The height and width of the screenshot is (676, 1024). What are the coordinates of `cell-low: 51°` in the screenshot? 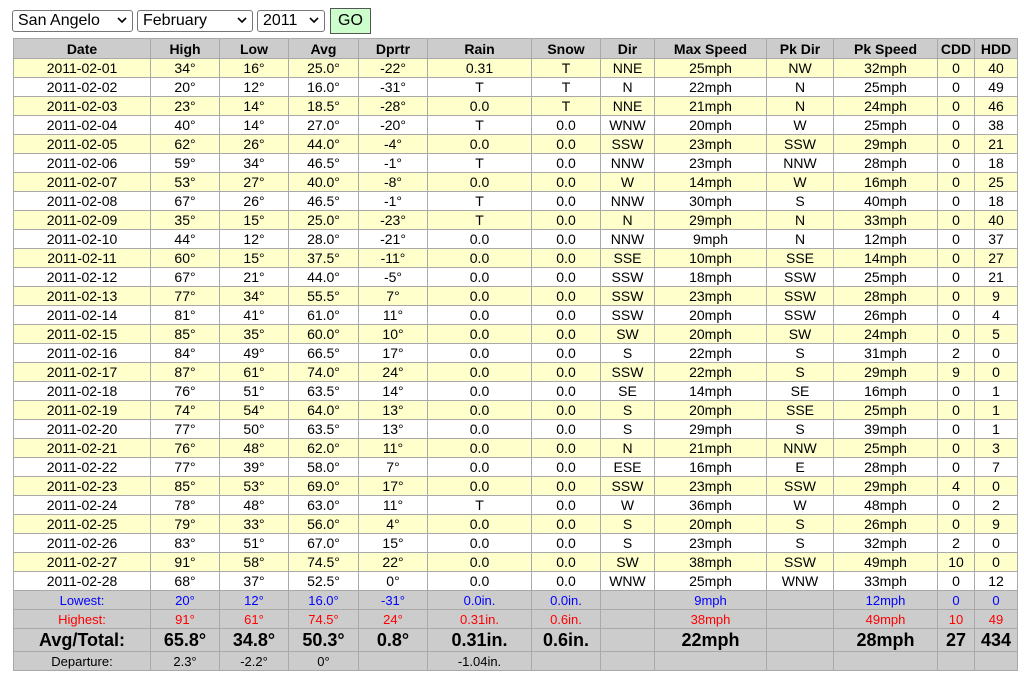 It's located at (254, 543).